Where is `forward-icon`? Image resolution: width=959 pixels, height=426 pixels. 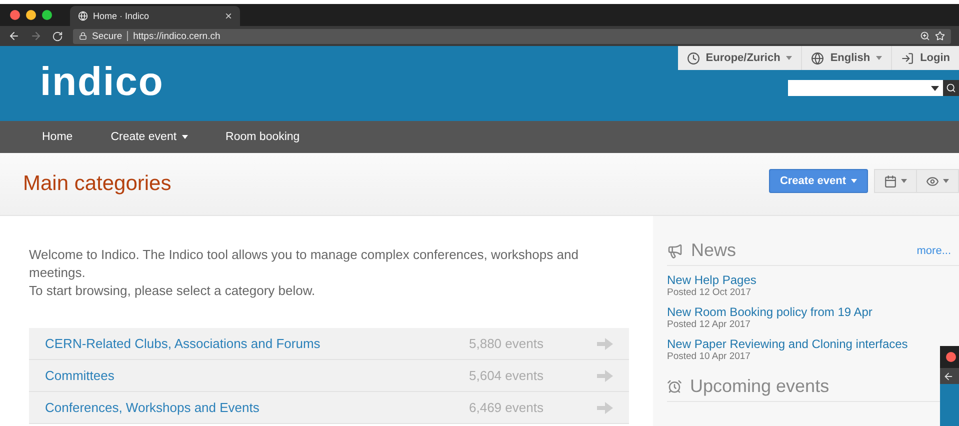 forward-icon is located at coordinates (36, 36).